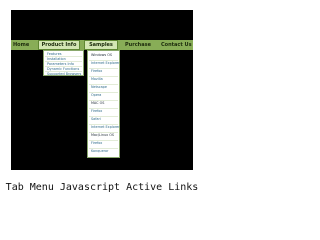 This screenshot has height=240, width=320. I want to click on tab-purchase: Purchase, so click(138, 45).